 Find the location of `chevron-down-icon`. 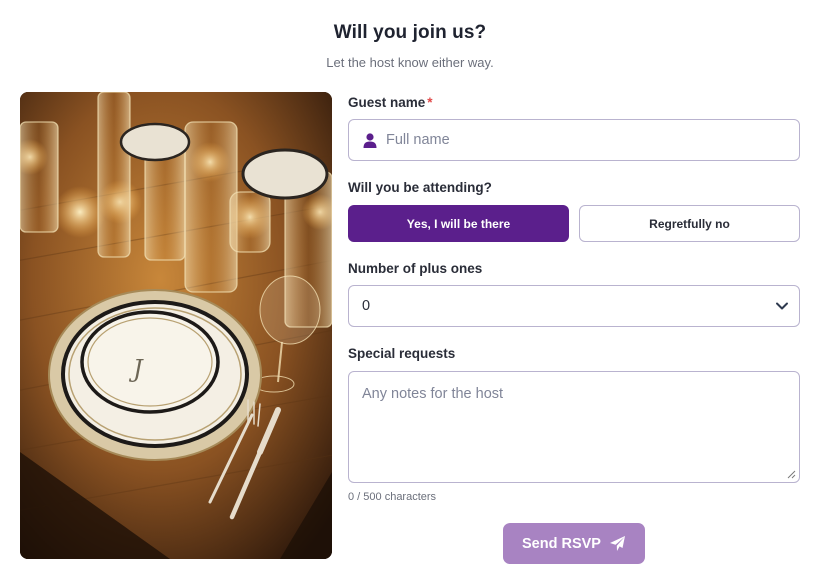

chevron-down-icon is located at coordinates (782, 306).